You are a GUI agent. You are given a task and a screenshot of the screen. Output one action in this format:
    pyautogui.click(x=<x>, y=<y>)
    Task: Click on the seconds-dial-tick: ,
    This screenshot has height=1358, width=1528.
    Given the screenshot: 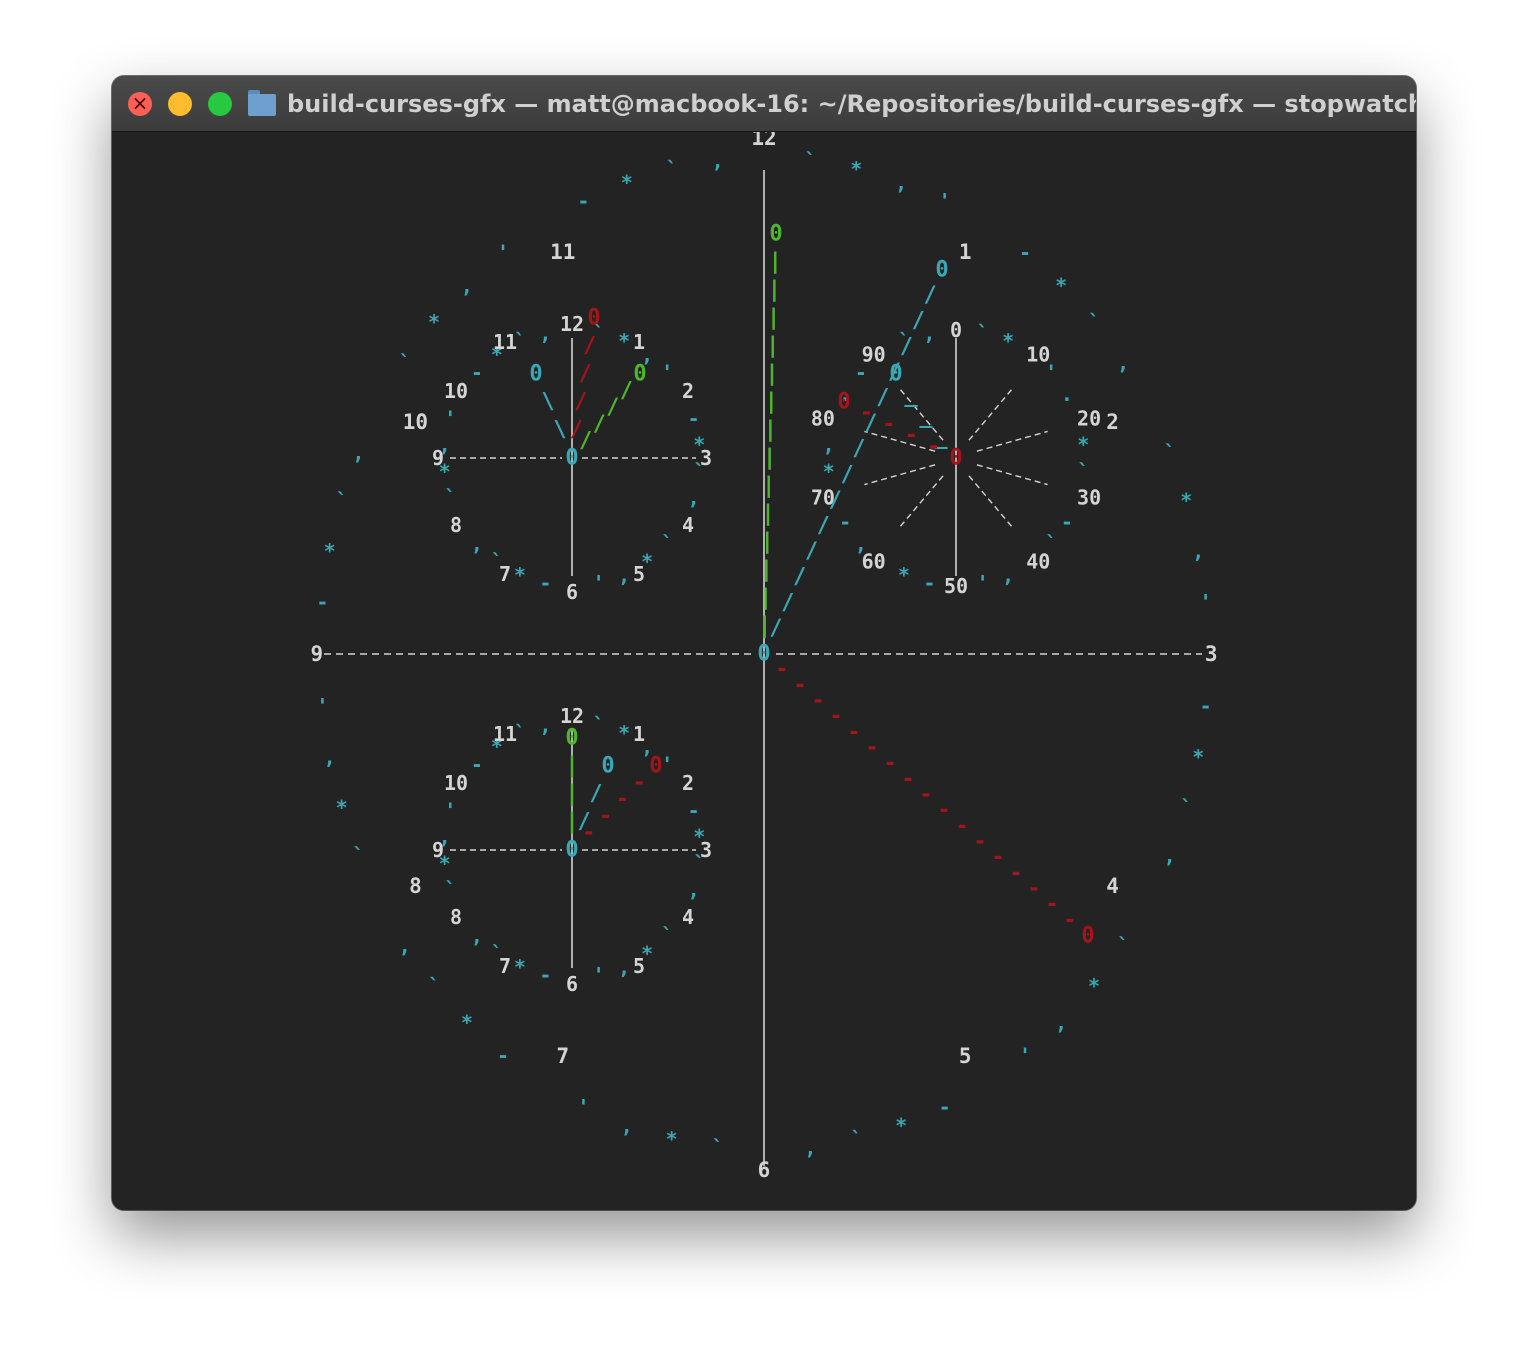 What is the action you would take?
    pyautogui.click(x=929, y=333)
    